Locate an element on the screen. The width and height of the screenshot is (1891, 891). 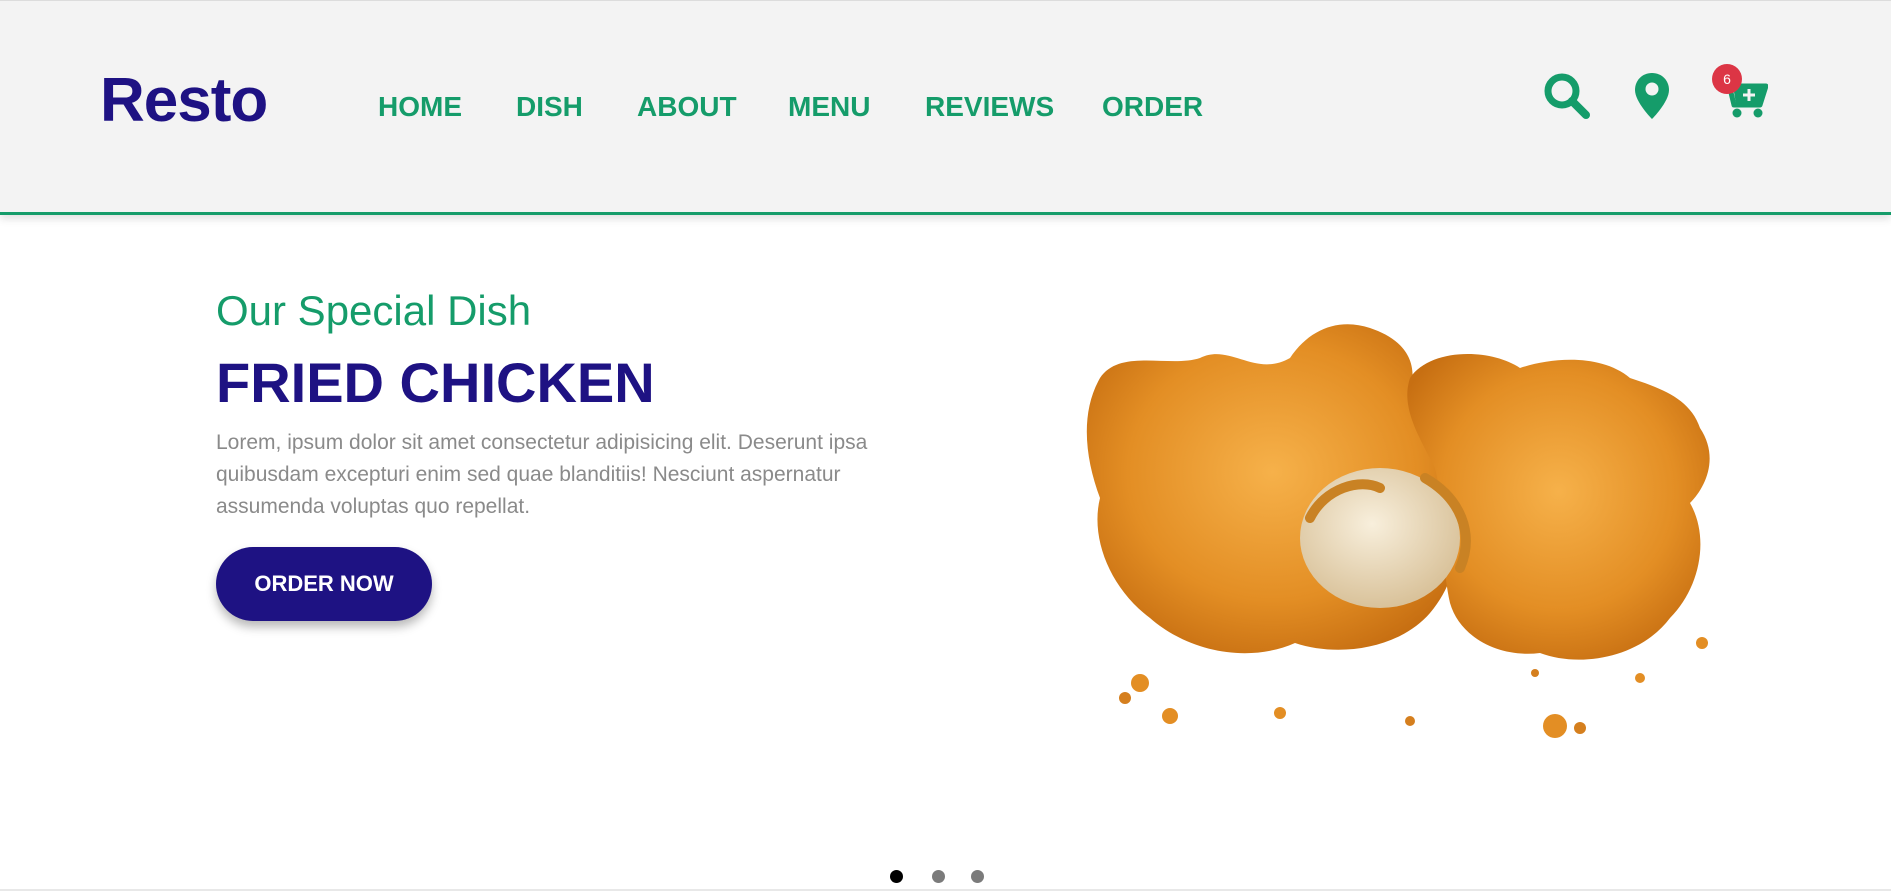
cart-count-badge: 6 is located at coordinates (1727, 79).